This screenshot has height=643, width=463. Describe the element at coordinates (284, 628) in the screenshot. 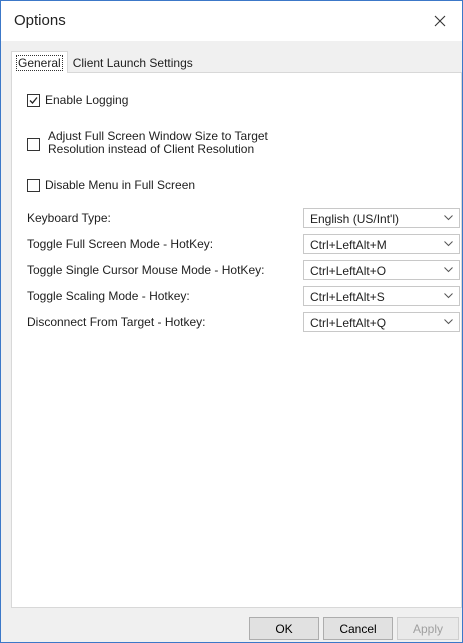

I see `ok-button: OK` at that location.